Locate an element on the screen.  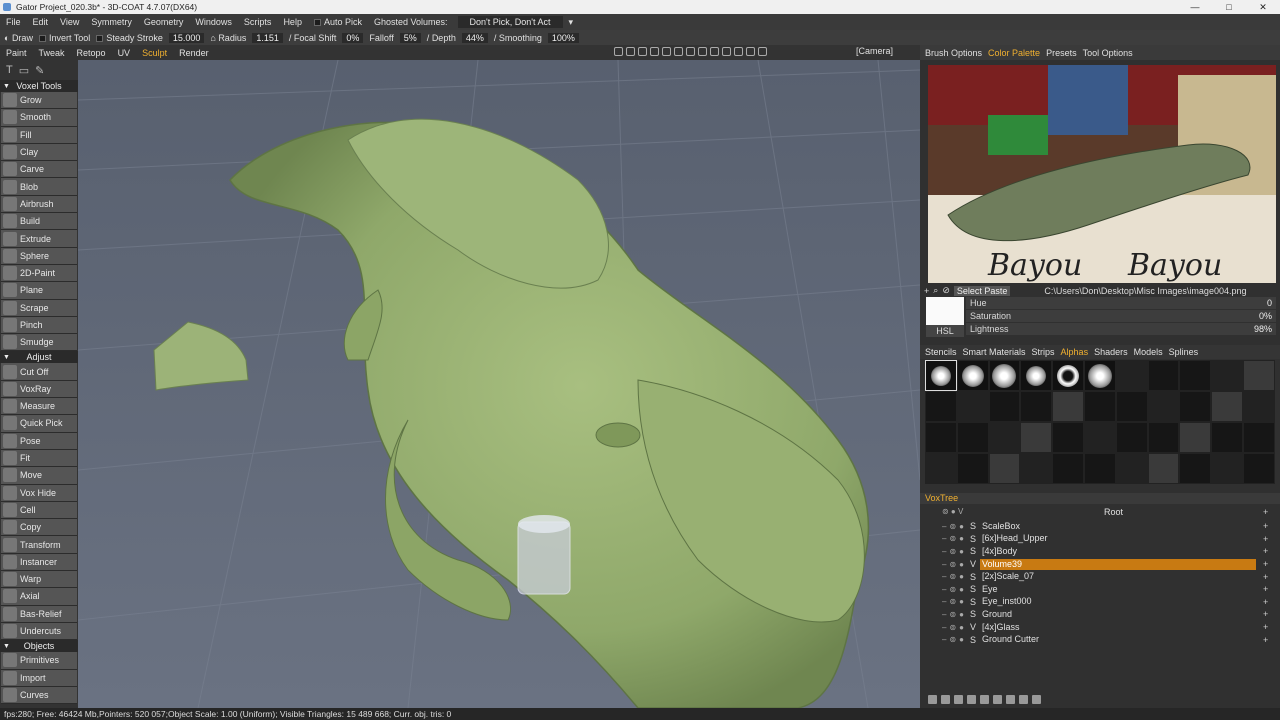
adjust-tool-6: Move is located at coordinates (39, 476).